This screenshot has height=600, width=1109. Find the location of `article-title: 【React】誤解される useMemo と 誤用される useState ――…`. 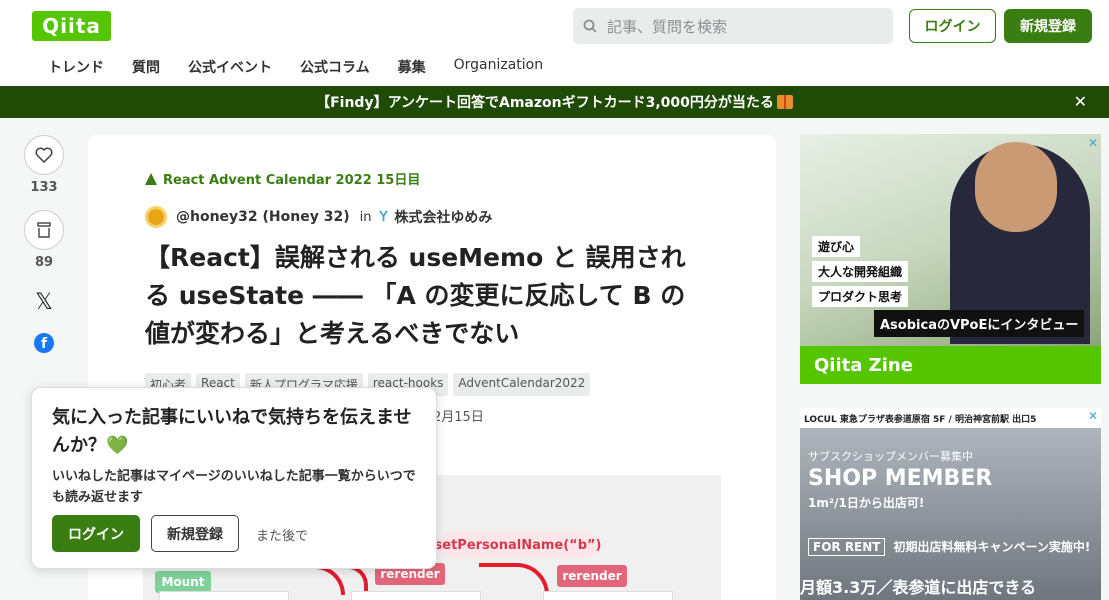

article-title: 【React】誤解される useMemo と 誤用される useState ――… is located at coordinates (415, 295).